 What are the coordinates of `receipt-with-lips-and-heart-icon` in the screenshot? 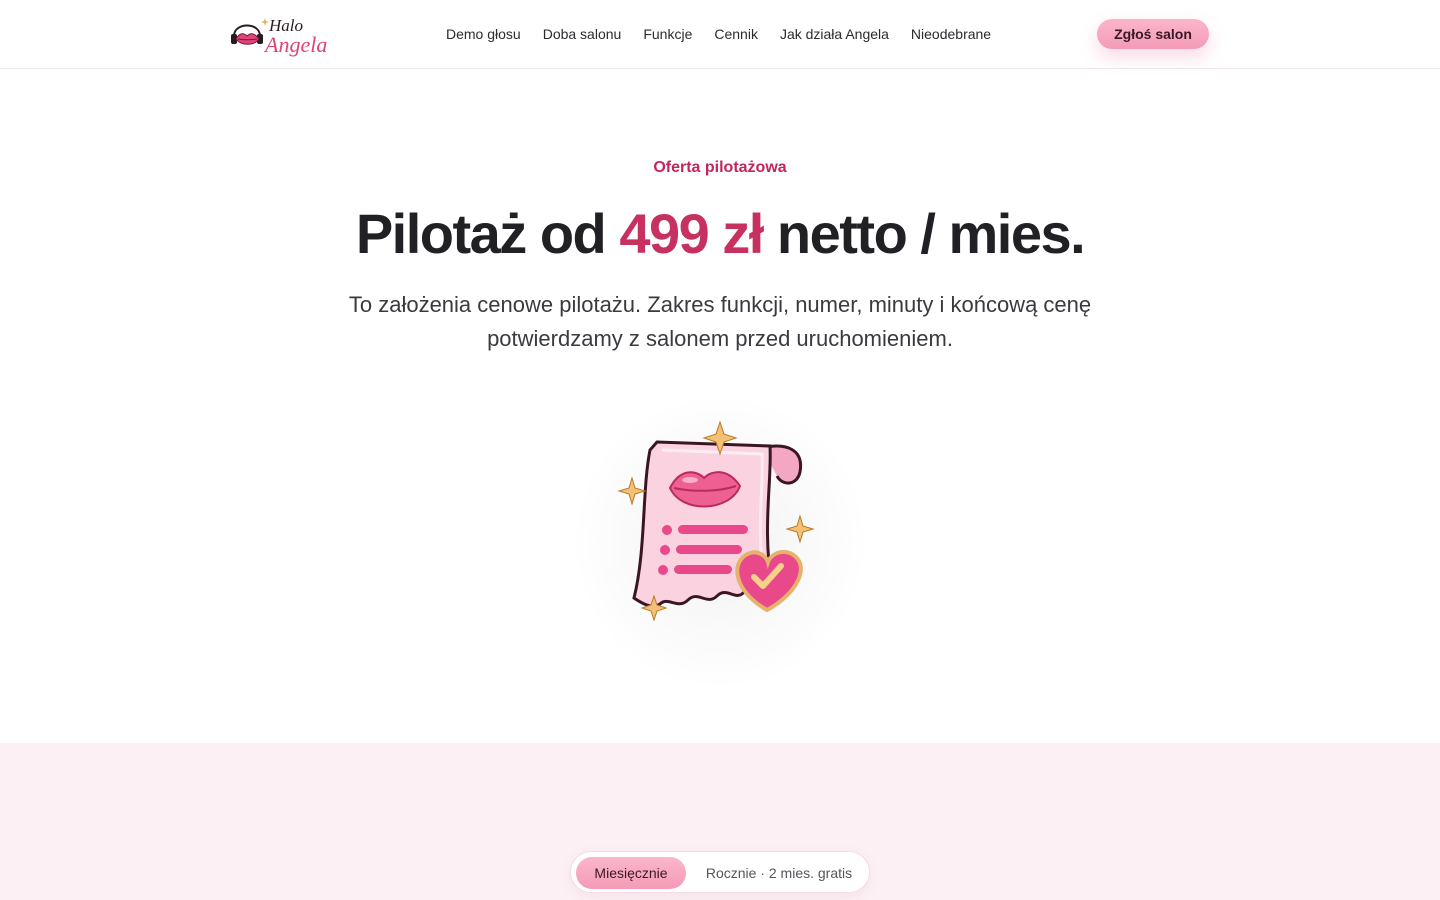 It's located at (716, 521).